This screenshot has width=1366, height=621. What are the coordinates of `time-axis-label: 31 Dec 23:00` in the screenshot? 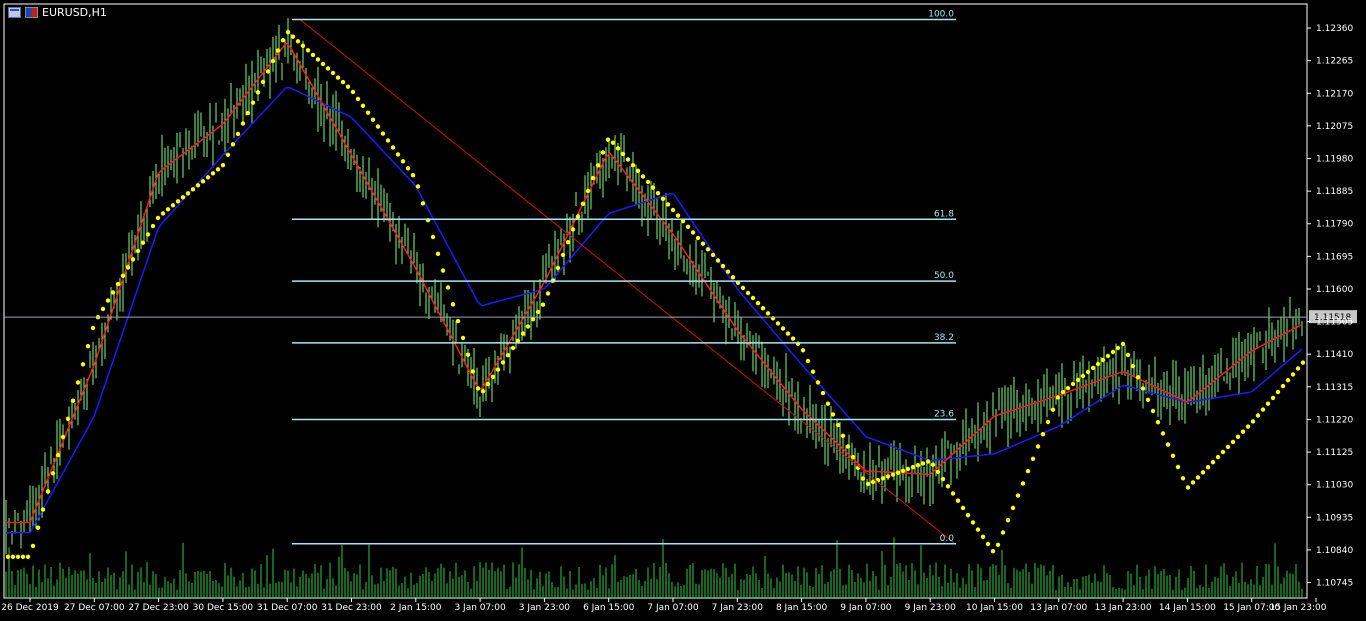 It's located at (351, 608).